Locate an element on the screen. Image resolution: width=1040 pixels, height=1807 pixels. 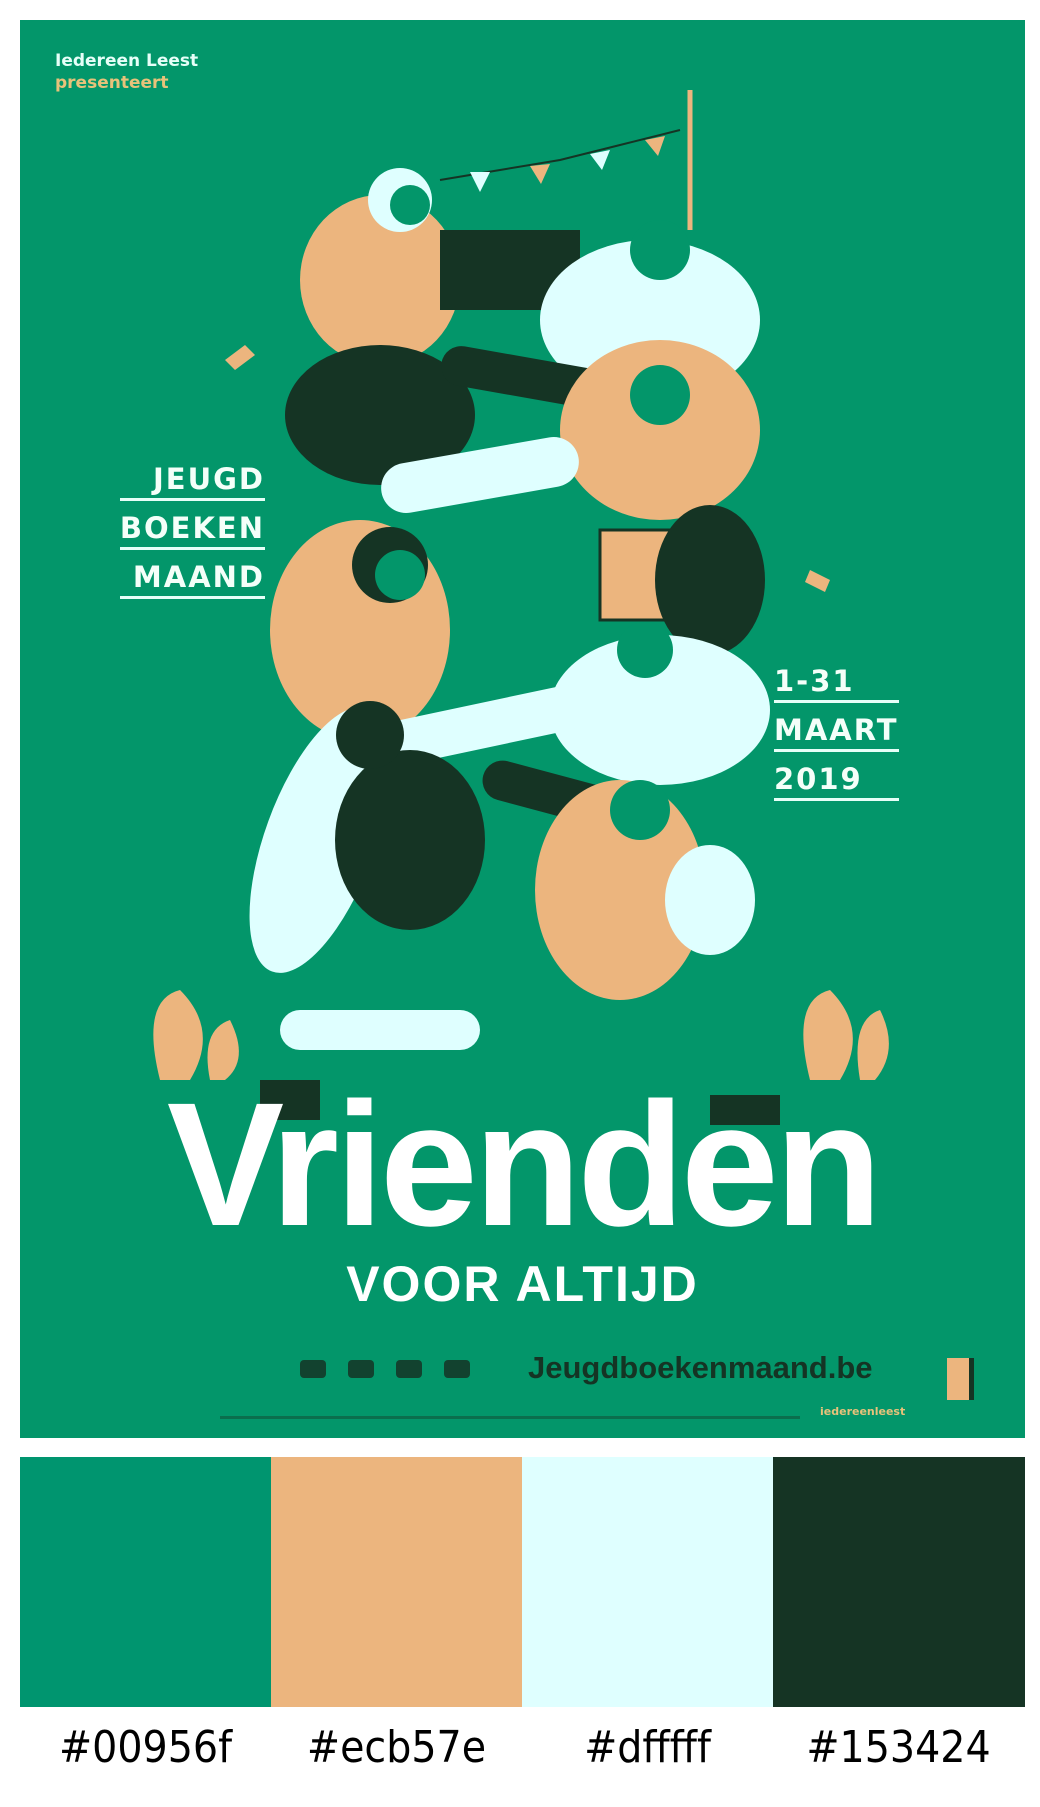
swatch-label: #dfffff is located at coordinates (647, 1747).